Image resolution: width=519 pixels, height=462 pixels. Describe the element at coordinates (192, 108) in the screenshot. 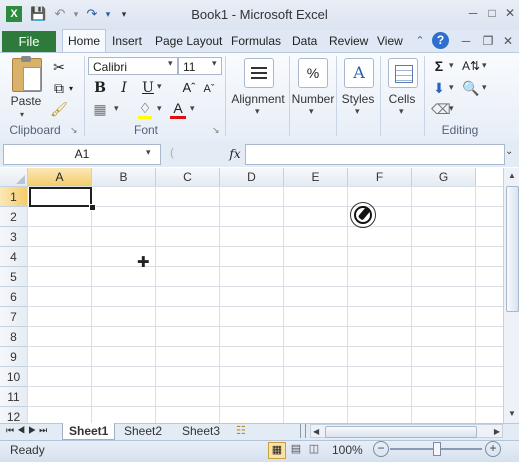

I see `font-color-dropdown-icon: ▾` at that location.